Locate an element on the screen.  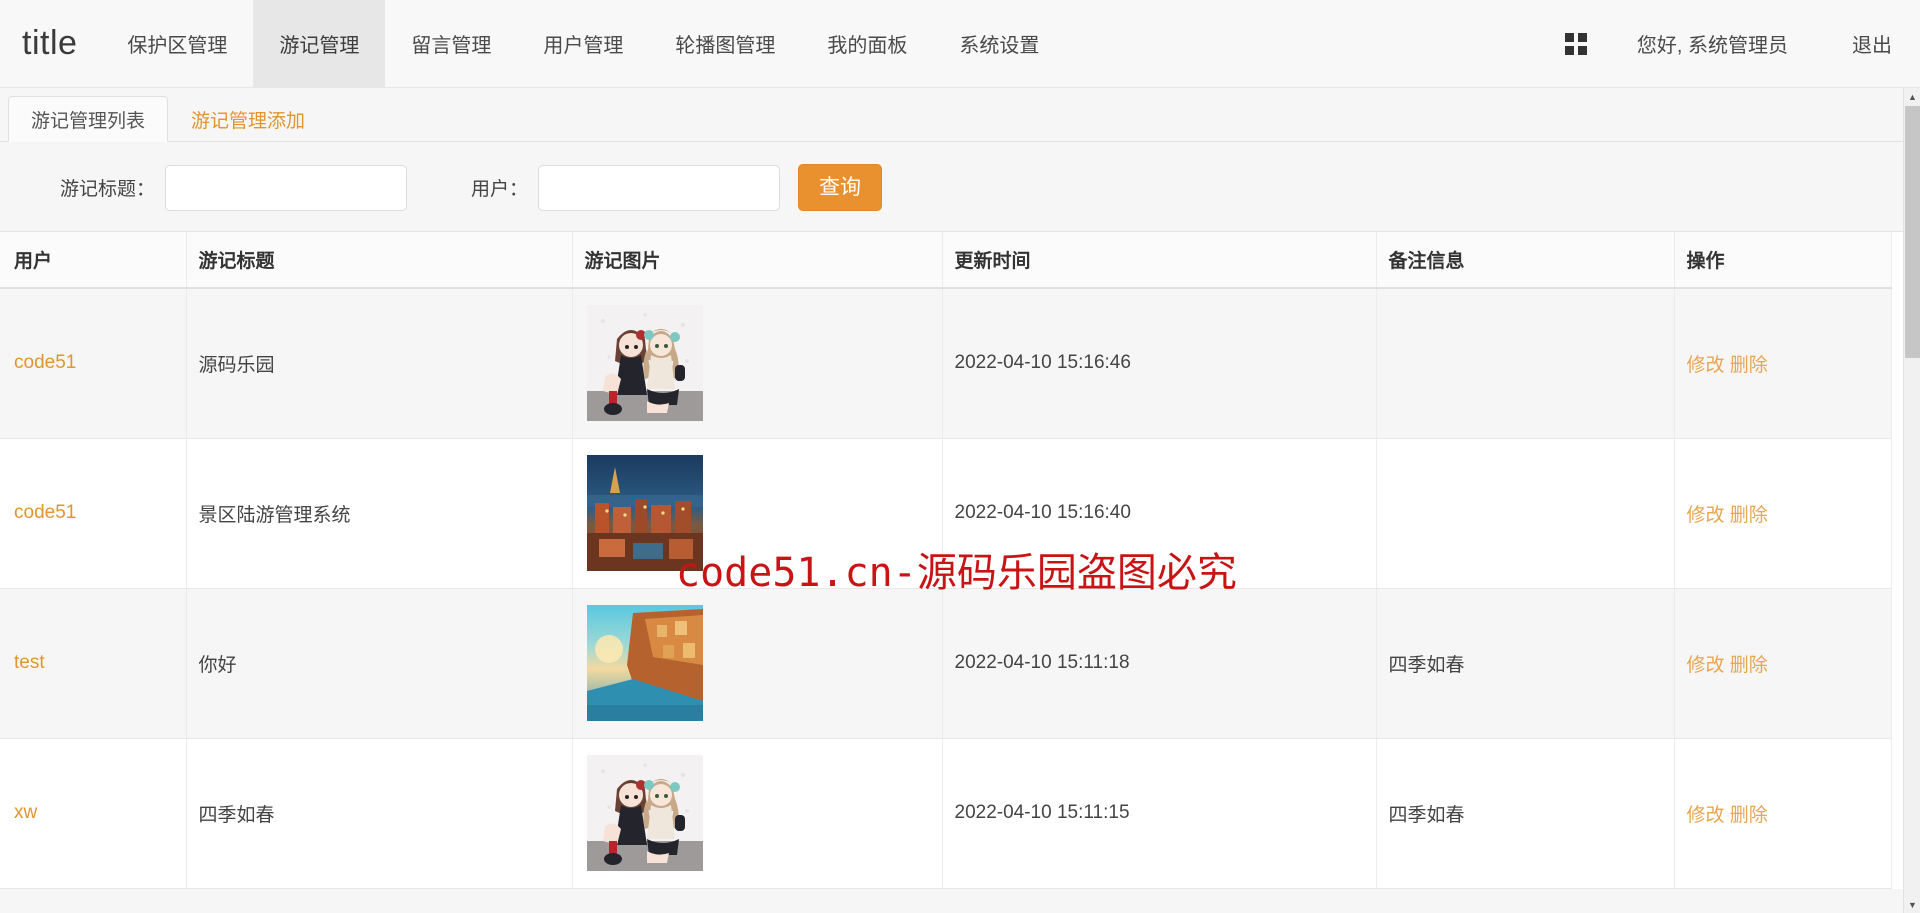
grid-2x2-icon is located at coordinates (1575, 43).